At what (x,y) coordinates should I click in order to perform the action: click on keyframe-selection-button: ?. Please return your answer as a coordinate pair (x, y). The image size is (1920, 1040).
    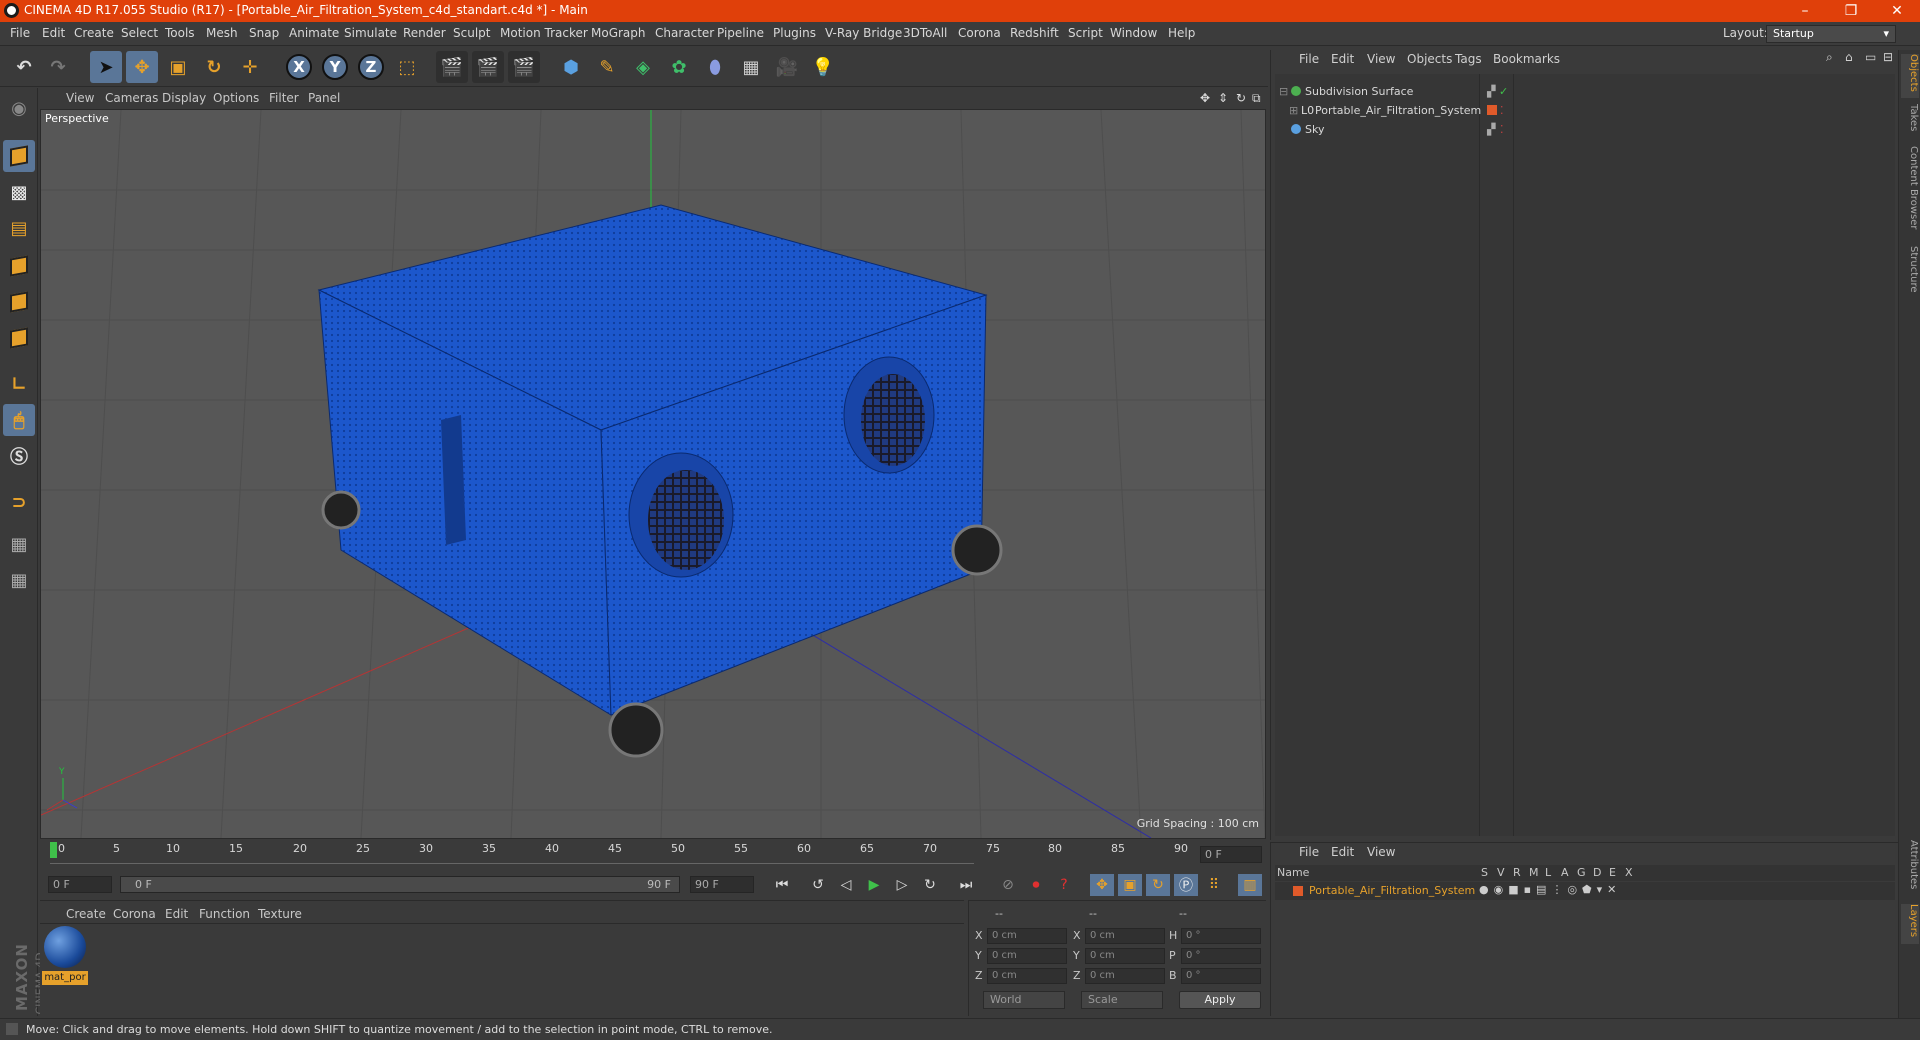
    Looking at the image, I should click on (1064, 885).